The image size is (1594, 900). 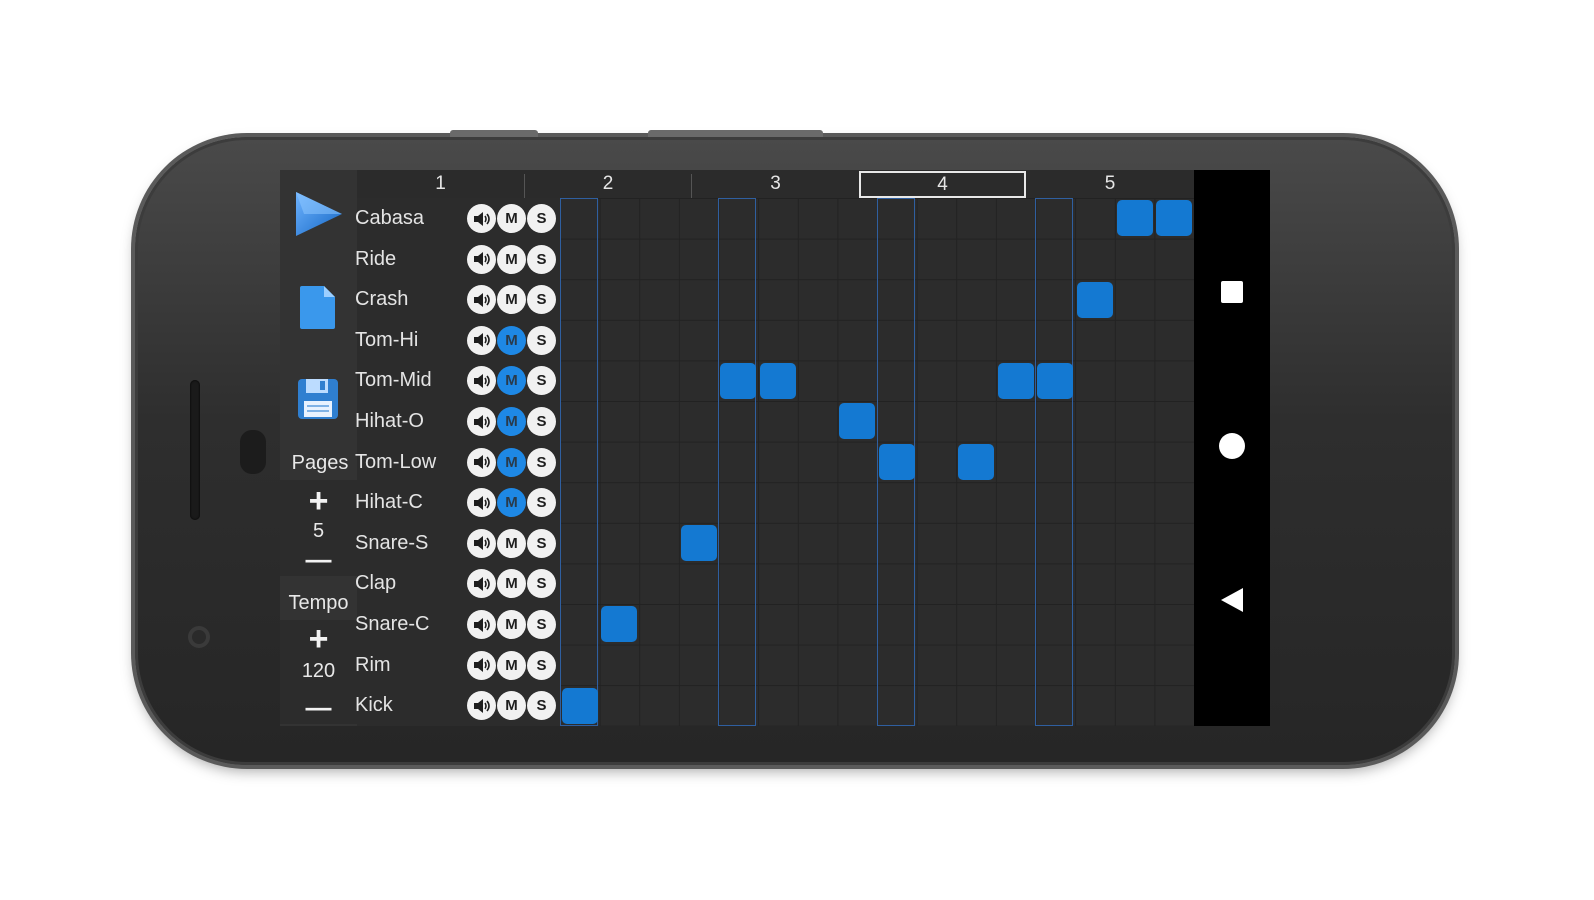 I want to click on save-button, so click(x=318, y=399).